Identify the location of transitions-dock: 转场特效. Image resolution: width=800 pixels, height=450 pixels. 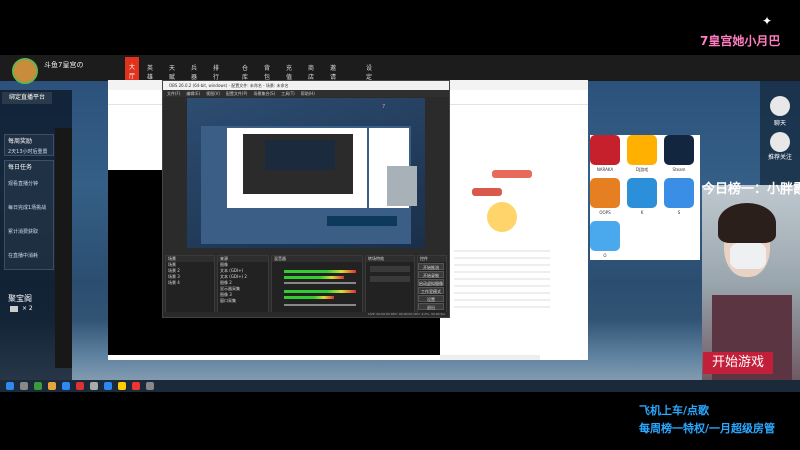
(390, 284).